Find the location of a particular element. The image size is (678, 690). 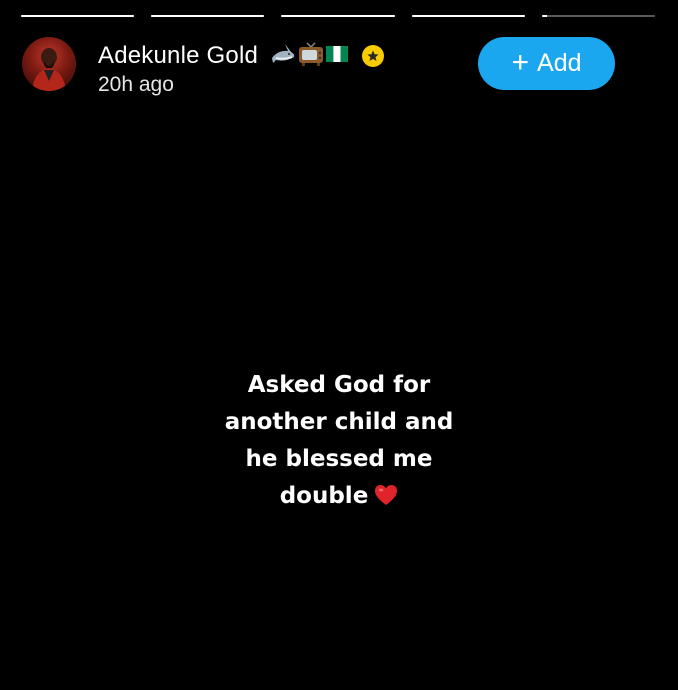

star-badge-icon is located at coordinates (373, 56).